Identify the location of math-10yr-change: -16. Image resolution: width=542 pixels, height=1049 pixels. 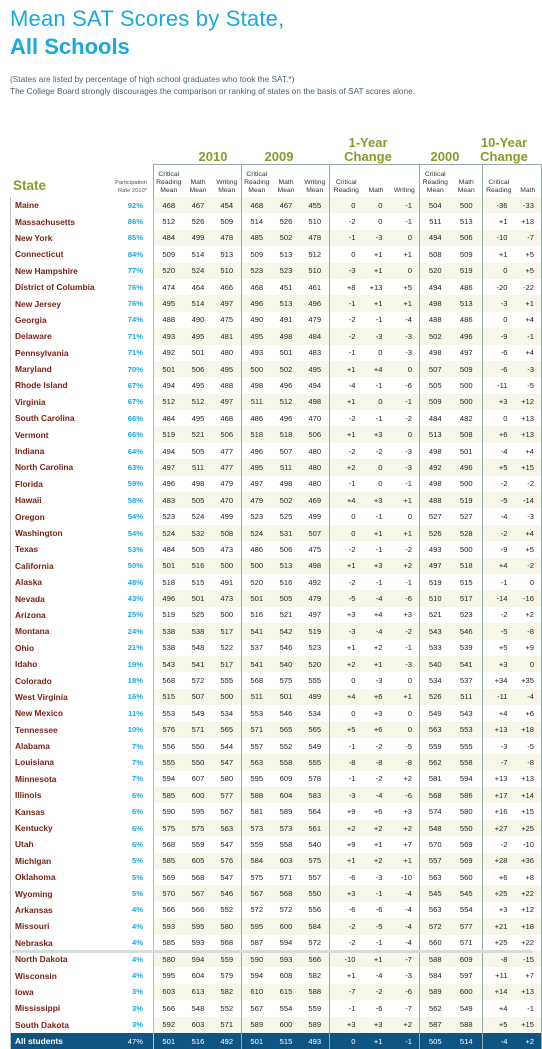
(528, 598).